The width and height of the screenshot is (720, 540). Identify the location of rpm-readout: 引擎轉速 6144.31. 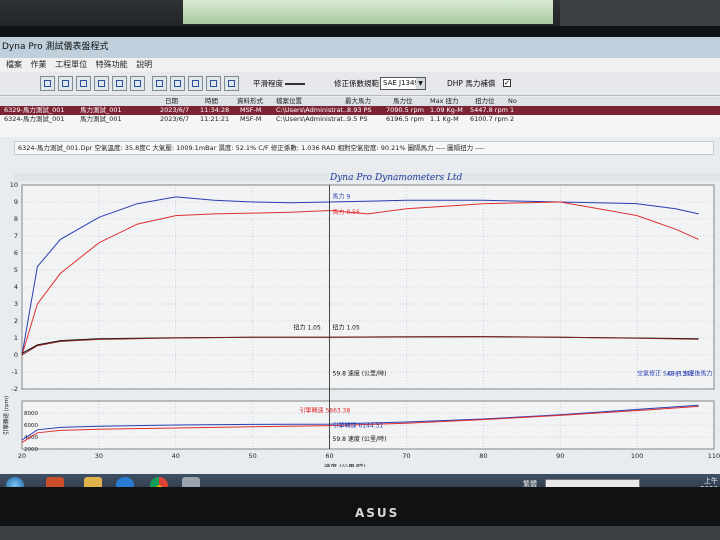
(358, 425).